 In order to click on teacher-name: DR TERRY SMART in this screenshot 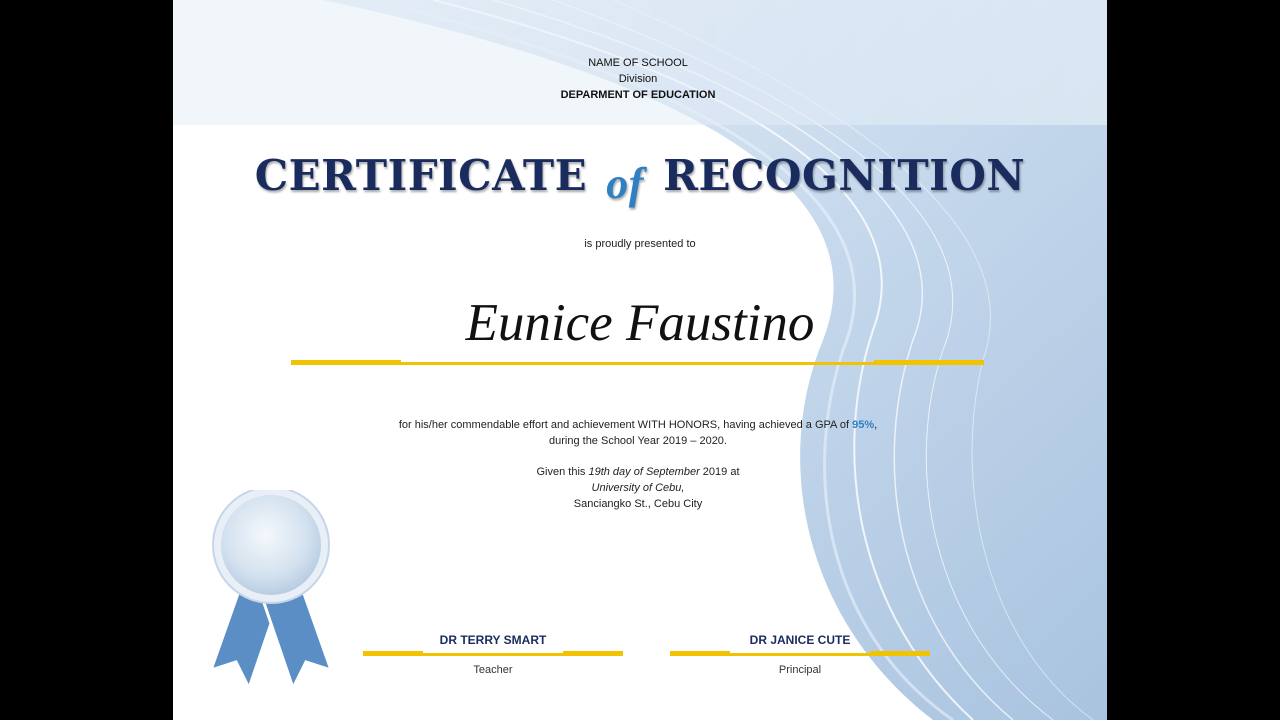, I will do `click(493, 640)`.